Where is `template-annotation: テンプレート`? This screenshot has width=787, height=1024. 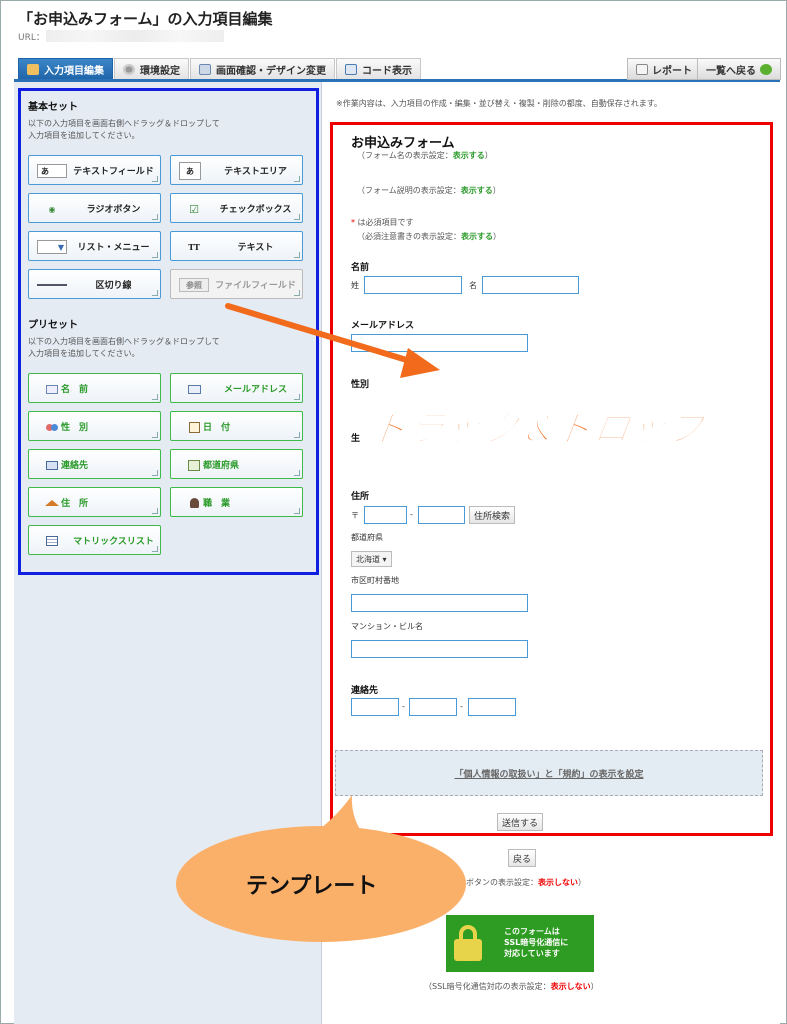 template-annotation: テンプレート is located at coordinates (312, 886).